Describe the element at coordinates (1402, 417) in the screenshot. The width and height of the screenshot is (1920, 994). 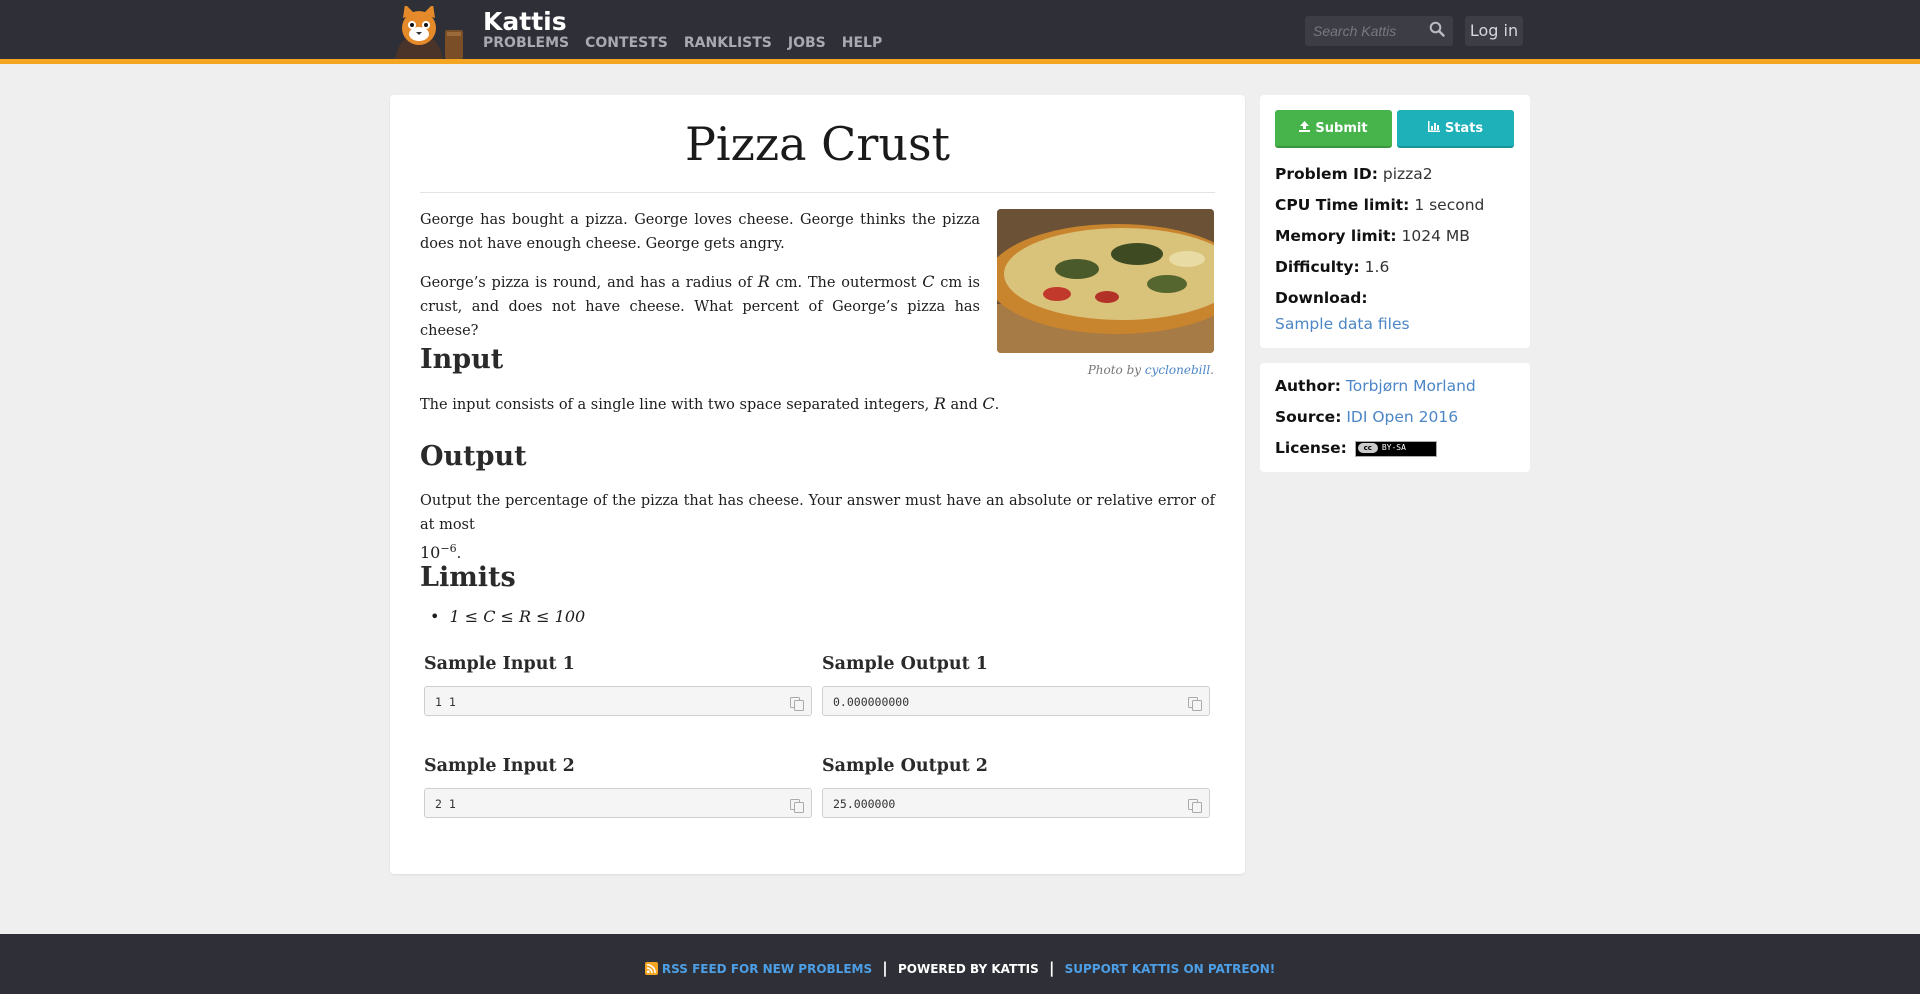
I see `source-link: IDI Open 2016` at that location.